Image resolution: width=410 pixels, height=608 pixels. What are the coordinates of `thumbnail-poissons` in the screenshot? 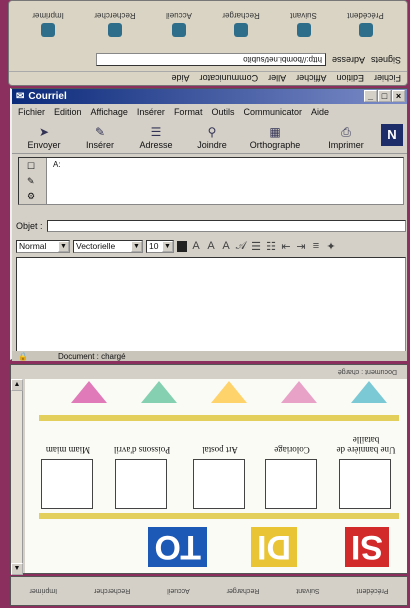 It's located at (141, 484).